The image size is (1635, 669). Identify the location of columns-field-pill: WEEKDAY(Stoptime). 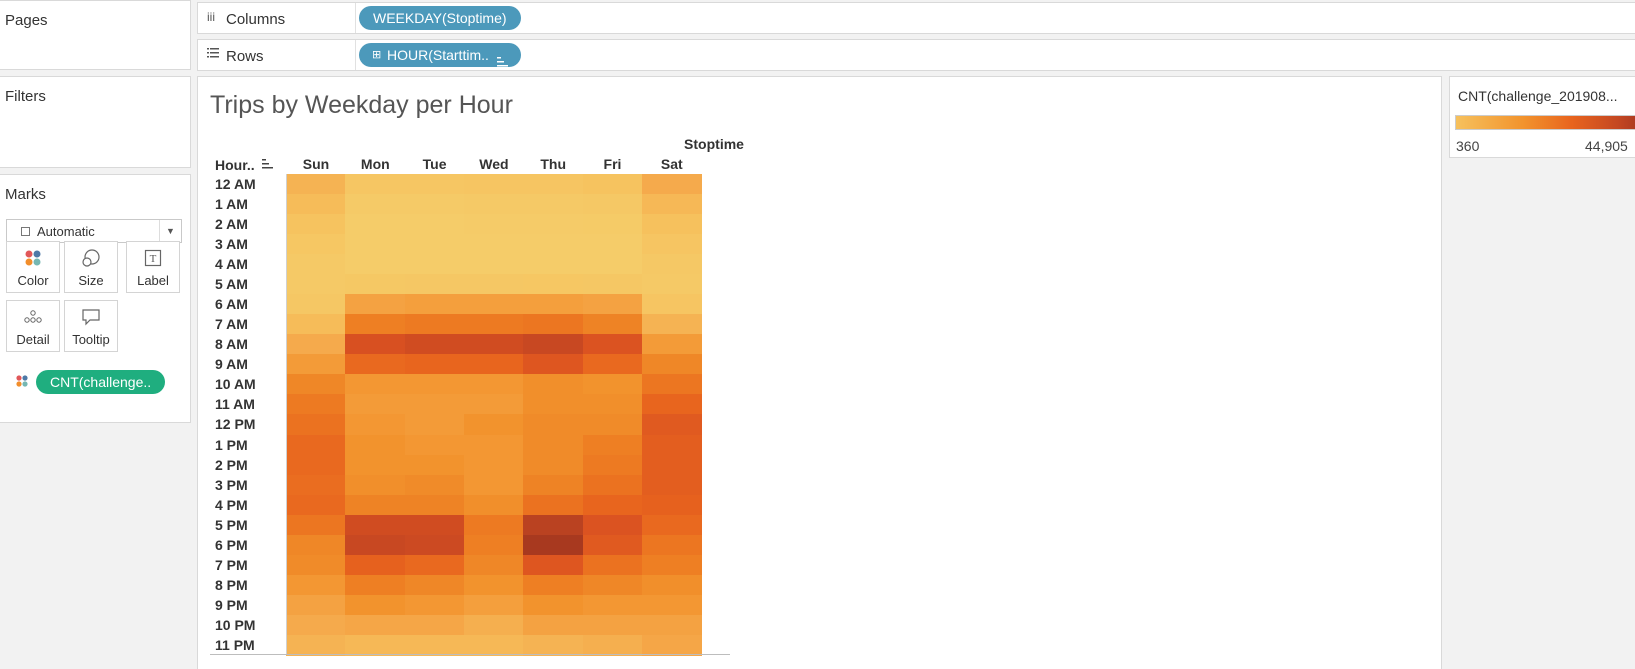
(440, 18).